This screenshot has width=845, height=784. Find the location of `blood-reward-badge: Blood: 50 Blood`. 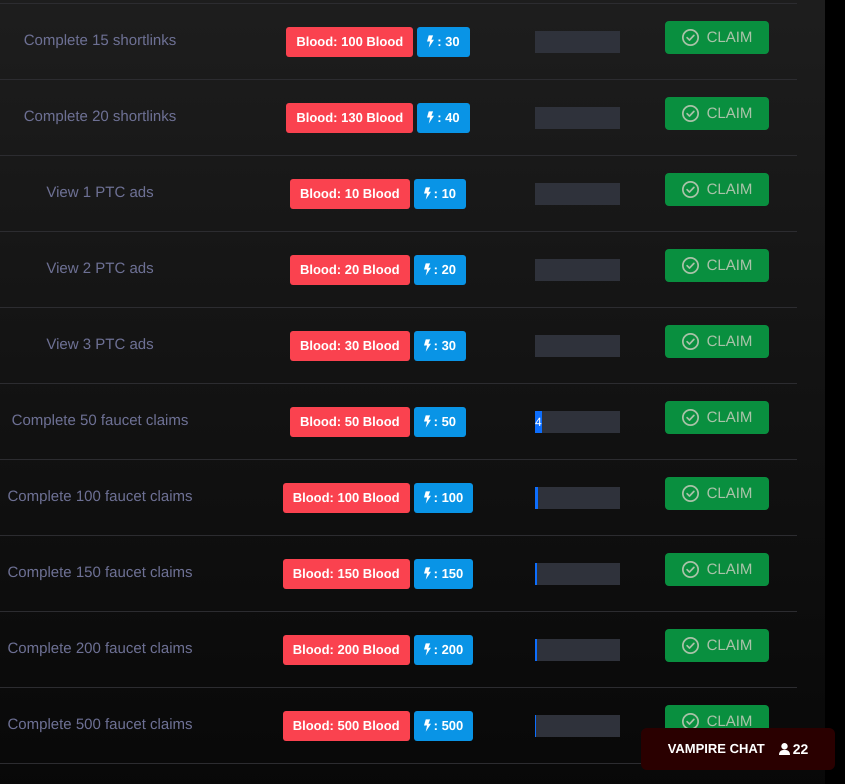

blood-reward-badge: Blood: 50 Blood is located at coordinates (350, 421).